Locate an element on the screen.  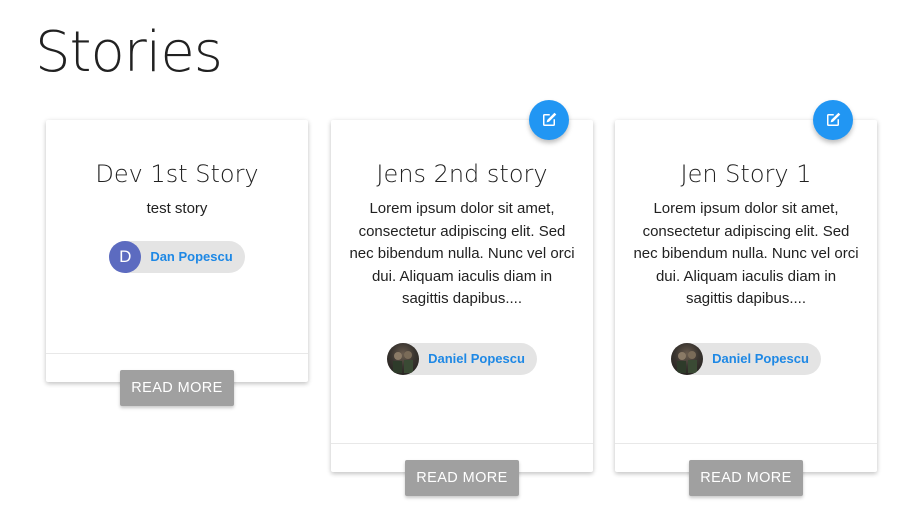
author-name: Dan Popescu is located at coordinates (191, 256).